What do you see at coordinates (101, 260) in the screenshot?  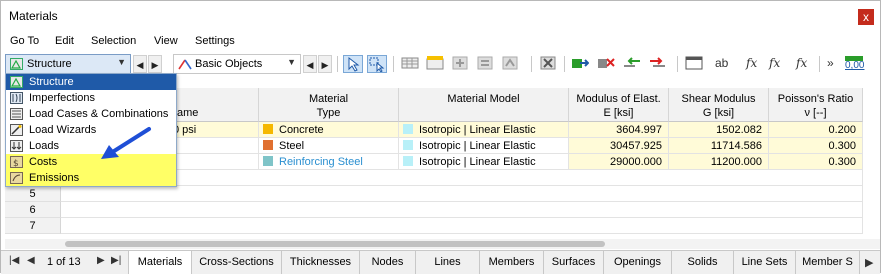 I see `next-page-icon: ▶` at bounding box center [101, 260].